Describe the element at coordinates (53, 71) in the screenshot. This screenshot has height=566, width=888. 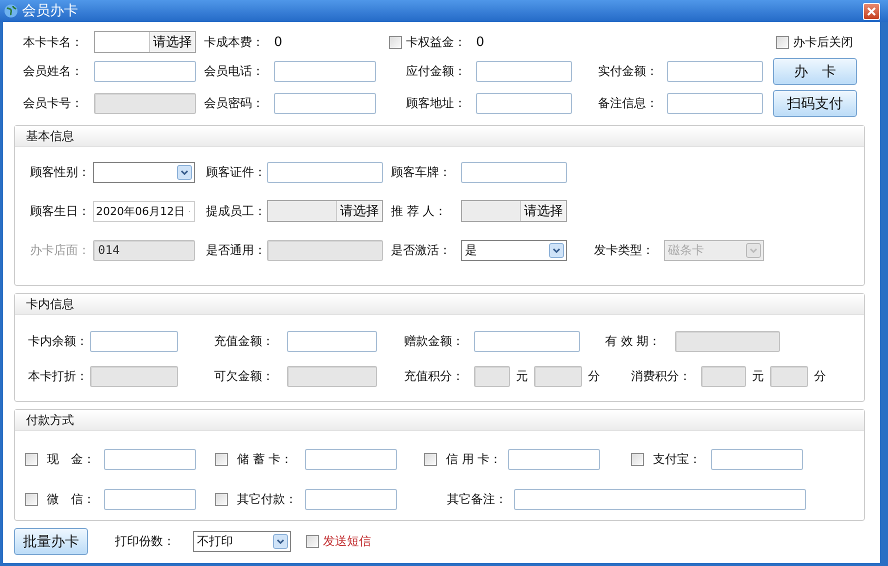
I see `field-label: 会员姓名：` at that location.